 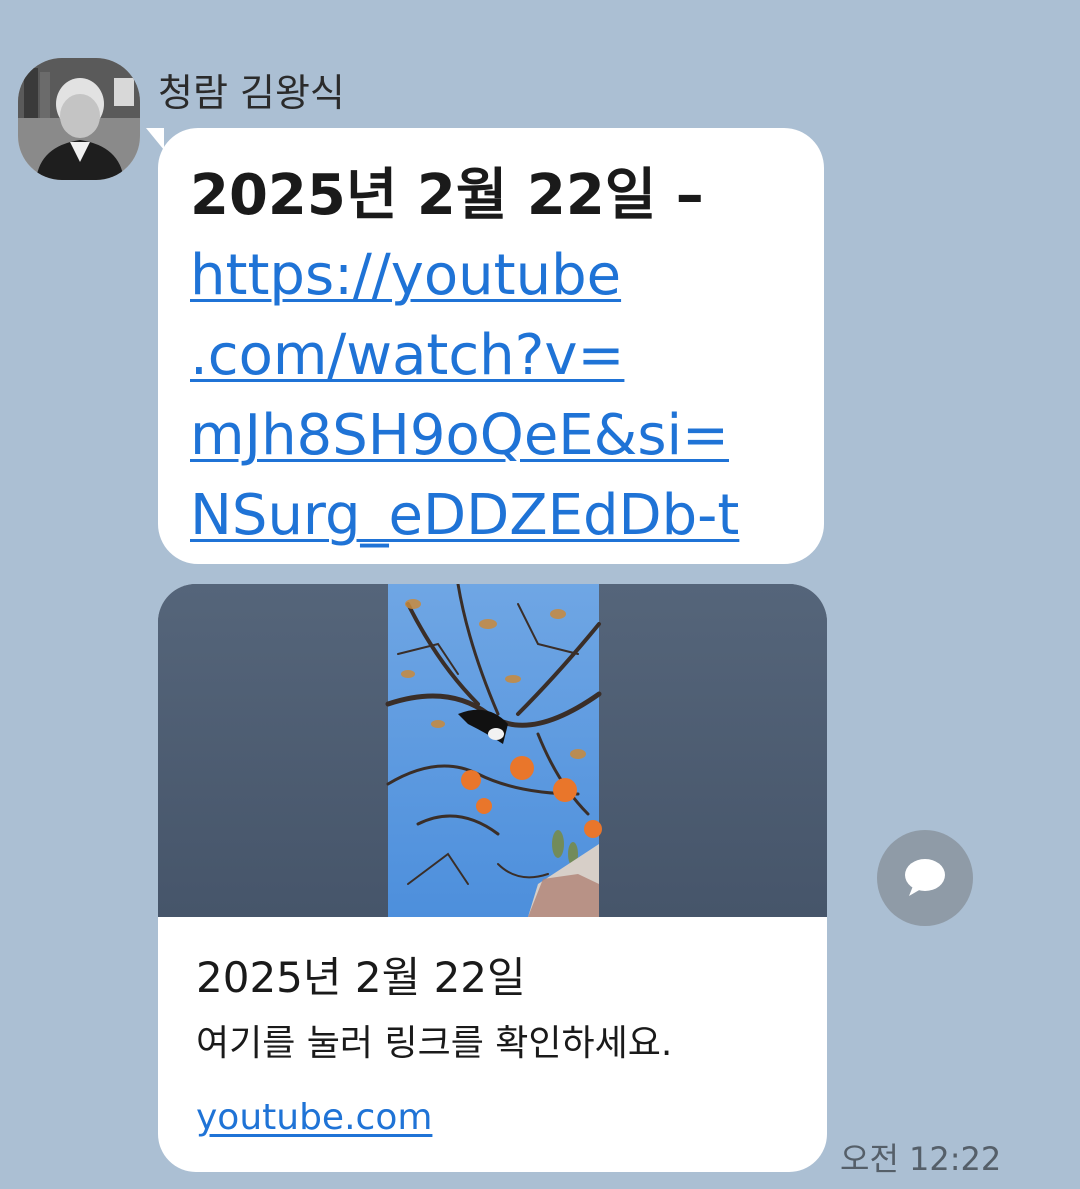 I want to click on speech-bubble-icon, so click(x=925, y=877).